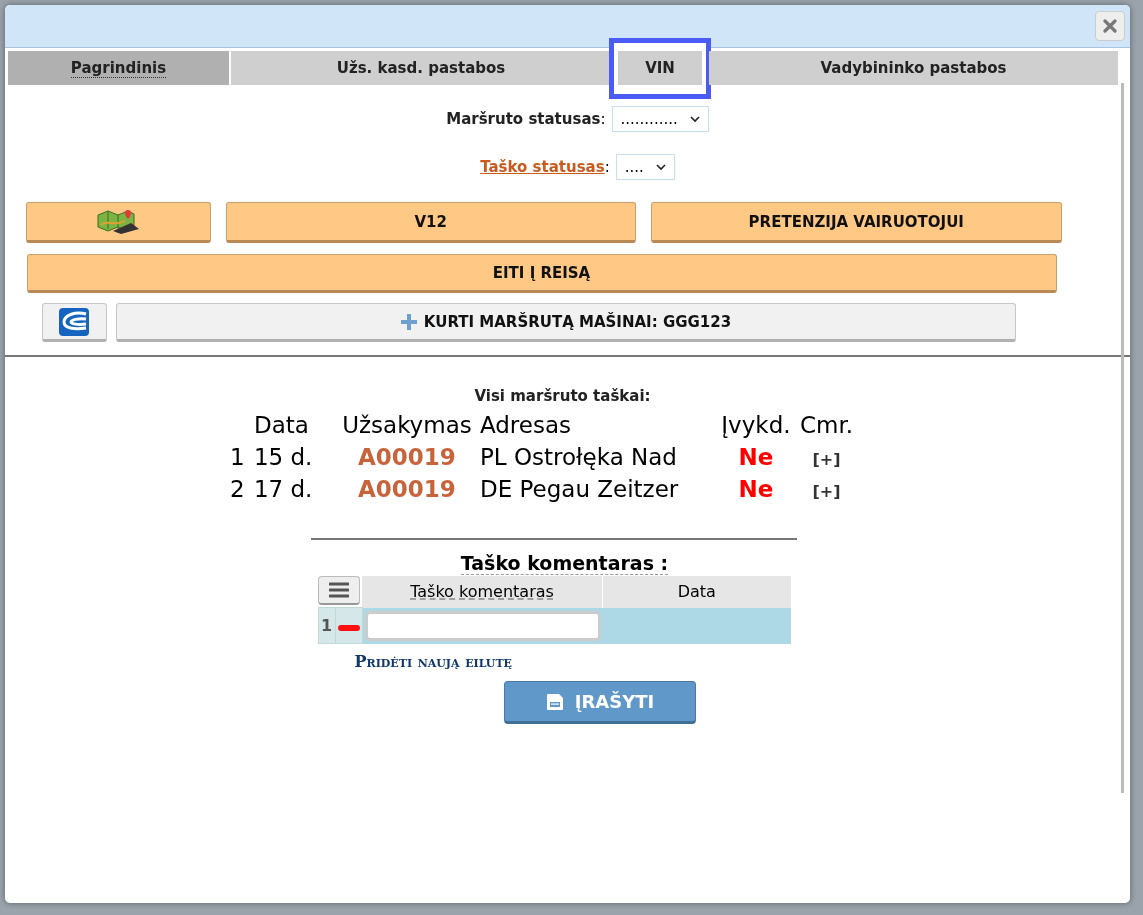  What do you see at coordinates (482, 592) in the screenshot?
I see `column-header: Taško komentaras` at bounding box center [482, 592].